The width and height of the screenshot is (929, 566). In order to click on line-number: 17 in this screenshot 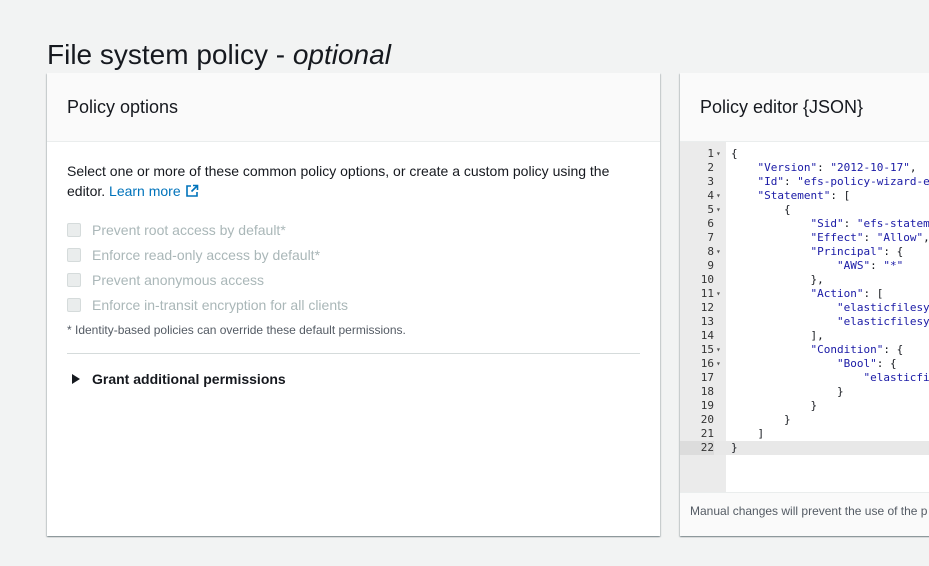, I will do `click(707, 377)`.